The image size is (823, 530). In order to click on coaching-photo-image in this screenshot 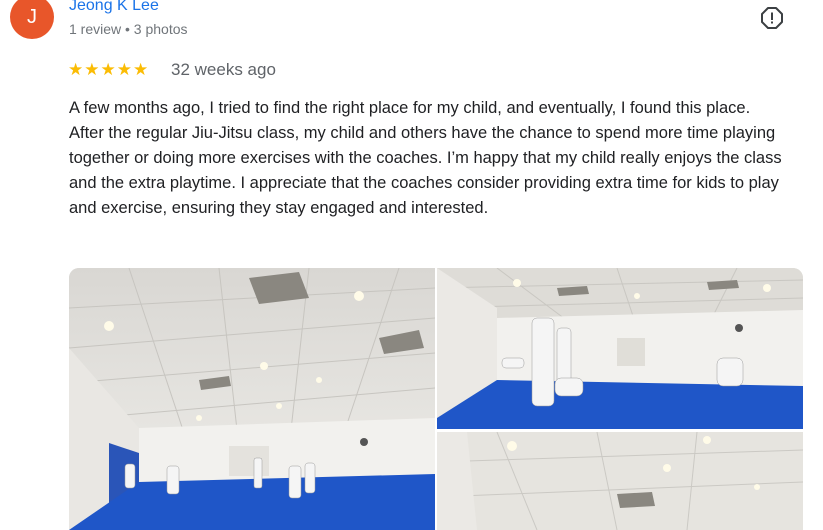, I will do `click(620, 348)`.